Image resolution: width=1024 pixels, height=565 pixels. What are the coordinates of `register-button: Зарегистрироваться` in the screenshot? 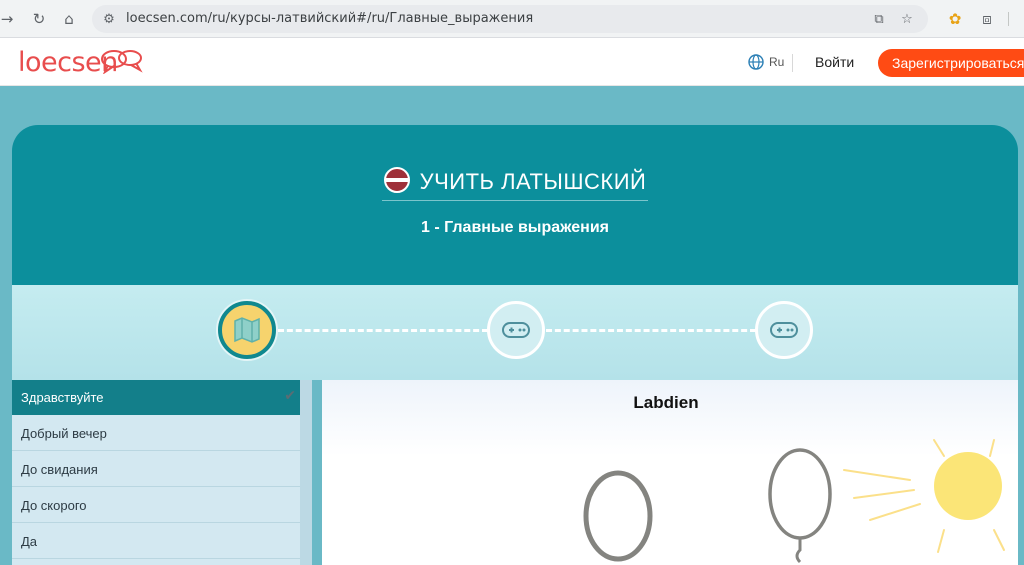 It's located at (951, 63).